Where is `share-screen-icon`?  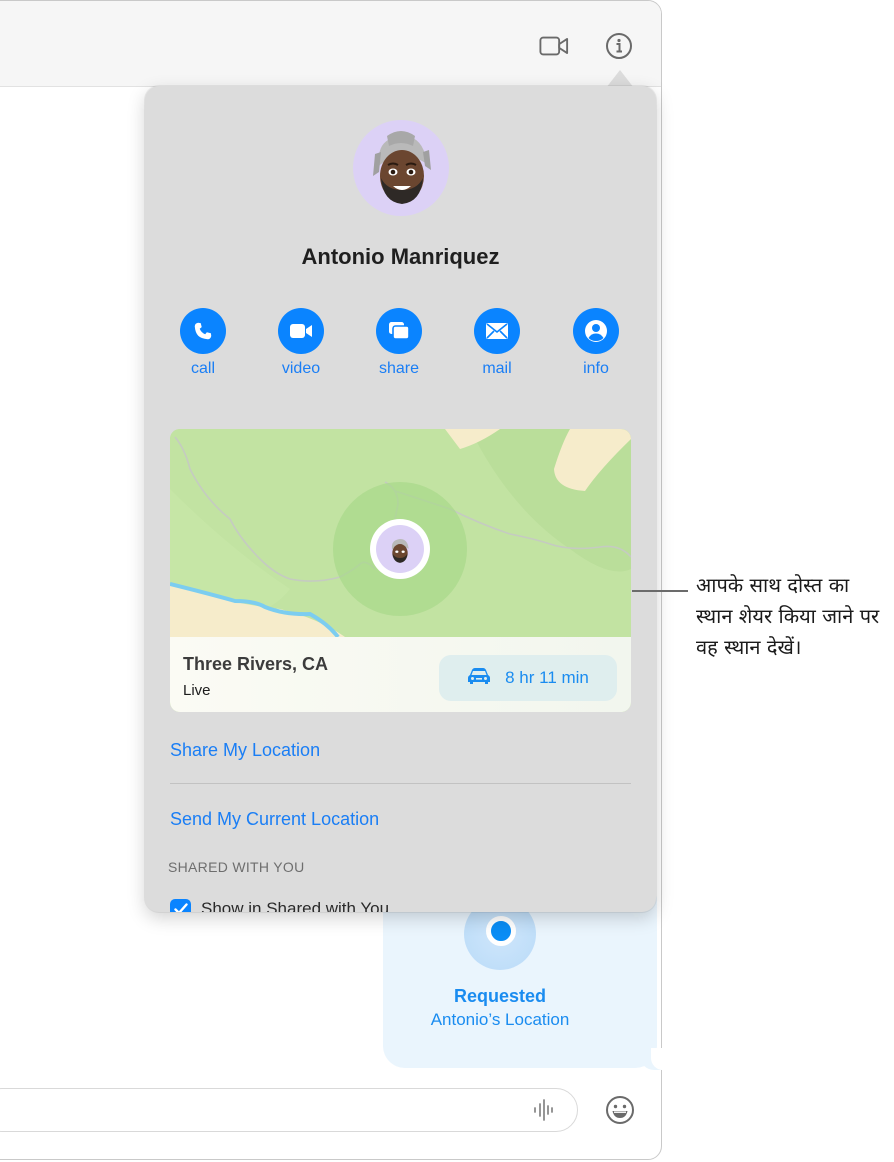 share-screen-icon is located at coordinates (399, 331).